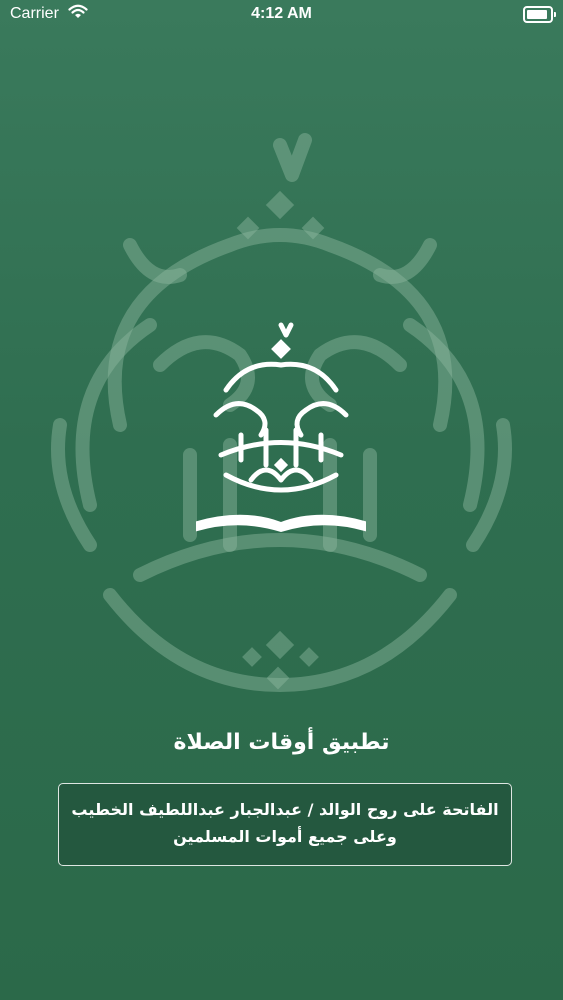 The height and width of the screenshot is (1000, 563). Describe the element at coordinates (281, 742) in the screenshot. I see `app-title: تطبيق أوقات الصلاة` at that location.